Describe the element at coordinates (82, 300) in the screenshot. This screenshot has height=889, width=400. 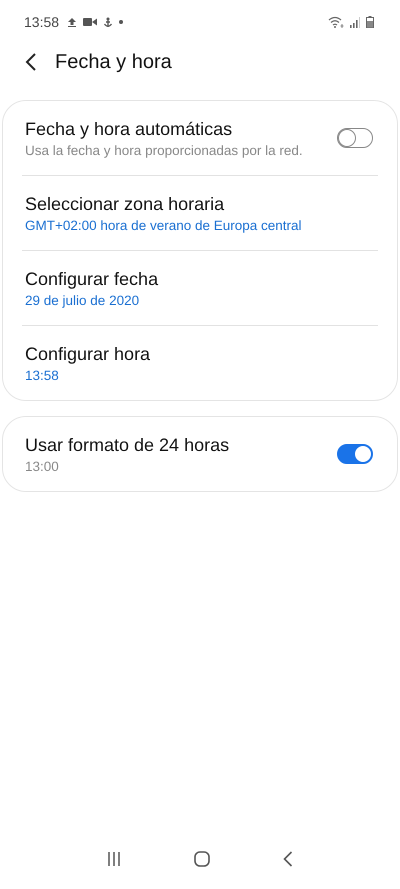
I see `setting-value: 29 de julio de 2020` at that location.